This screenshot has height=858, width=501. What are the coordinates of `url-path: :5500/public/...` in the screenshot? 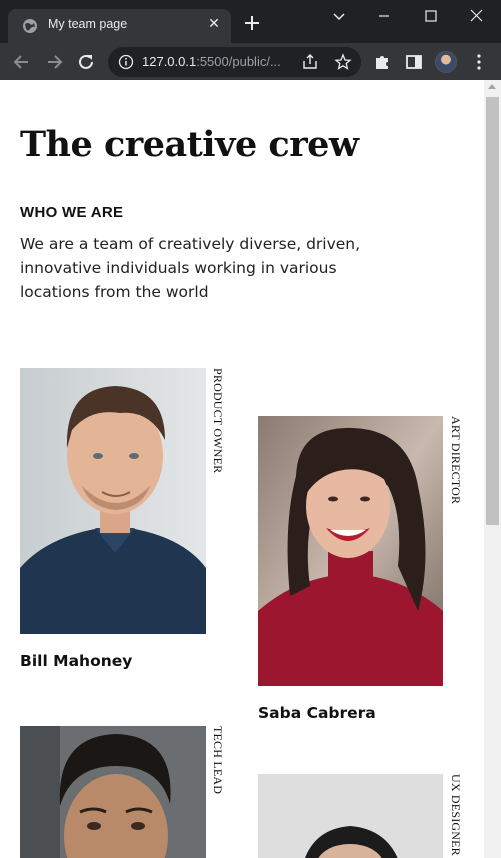 It's located at (238, 61).